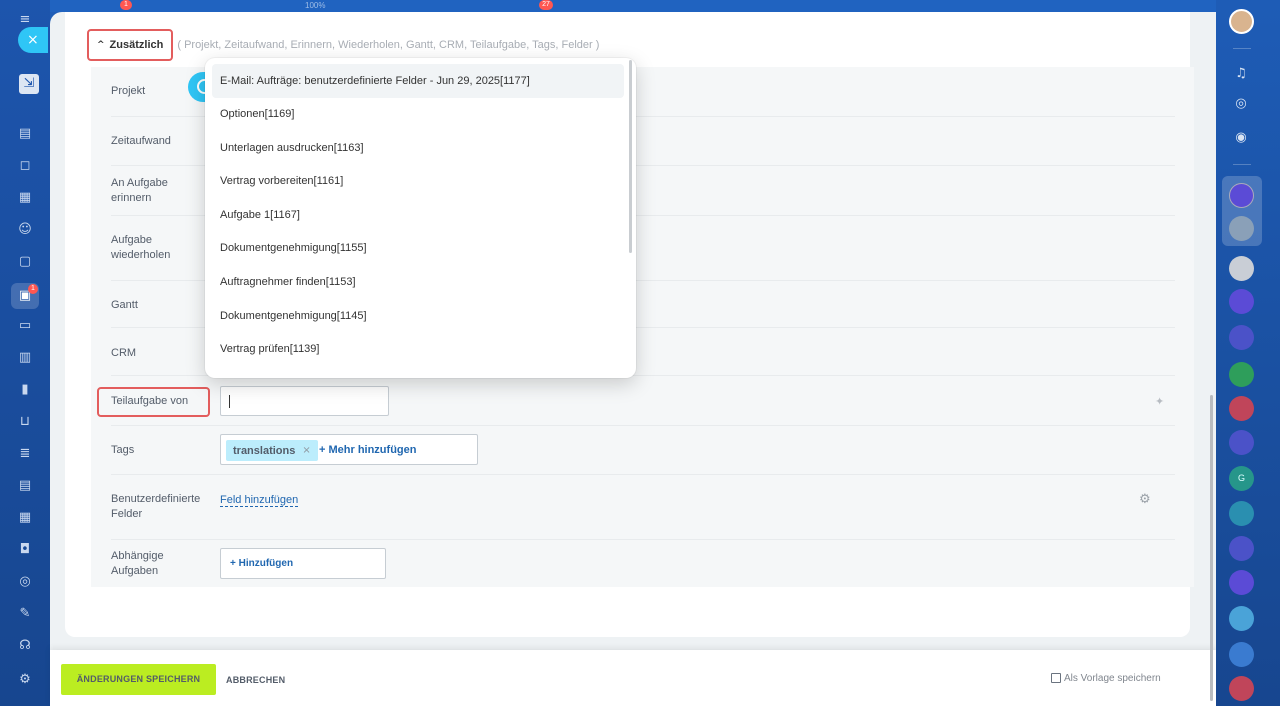 The height and width of the screenshot is (706, 1280). What do you see at coordinates (420, 249) in the screenshot?
I see `dropdown-item: Dokumentgenehmigung[1155]` at bounding box center [420, 249].